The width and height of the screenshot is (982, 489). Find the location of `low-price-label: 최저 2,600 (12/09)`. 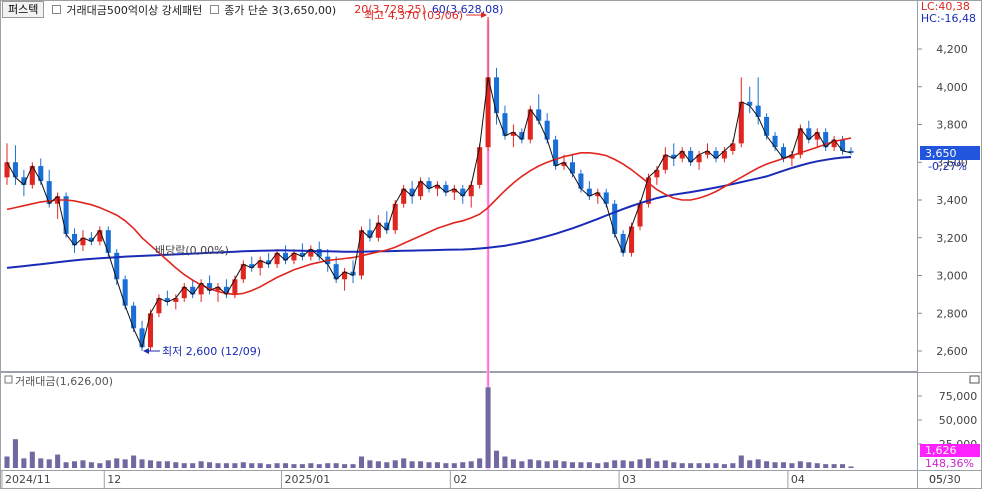

low-price-label: 최저 2,600 (12/09) is located at coordinates (211, 351).